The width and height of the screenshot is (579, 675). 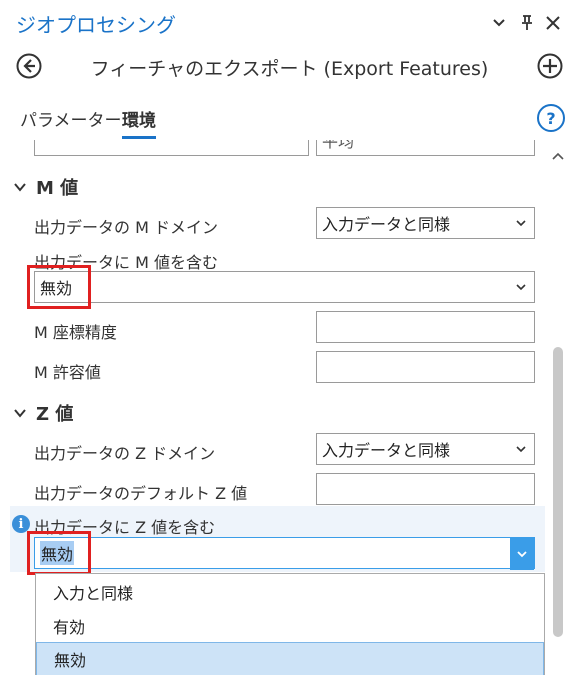 I want to click on z-domain-value: 入力データと同様, so click(x=386, y=450).